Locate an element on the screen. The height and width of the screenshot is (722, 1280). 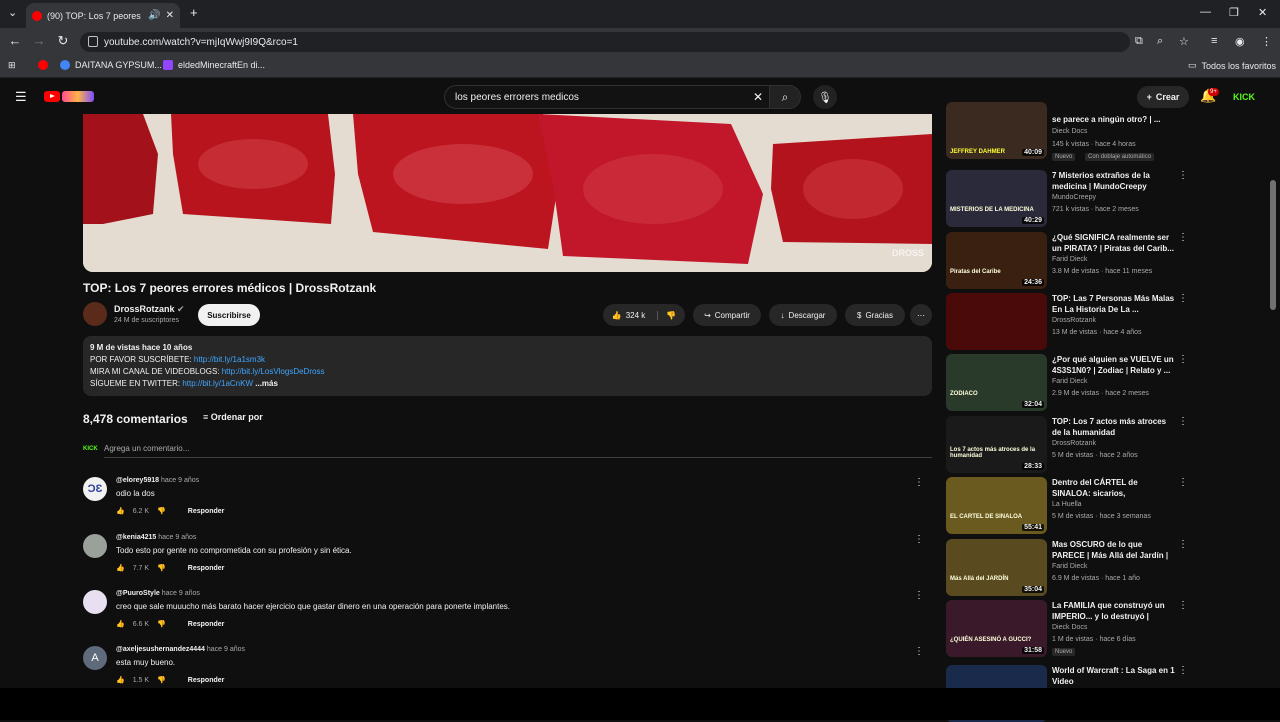
search-button: ⌕ is located at coordinates (785, 97).